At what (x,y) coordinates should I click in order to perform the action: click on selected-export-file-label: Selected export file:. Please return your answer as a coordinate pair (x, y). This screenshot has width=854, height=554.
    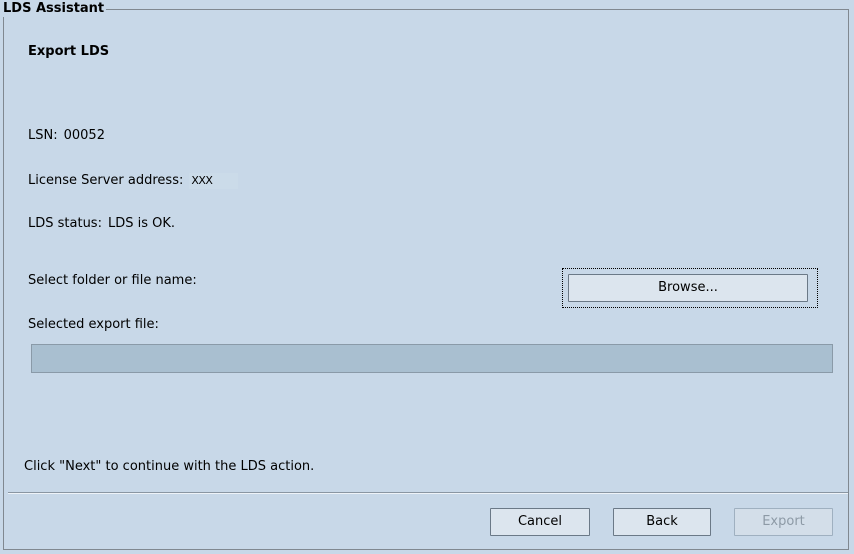
    Looking at the image, I should click on (93, 324).